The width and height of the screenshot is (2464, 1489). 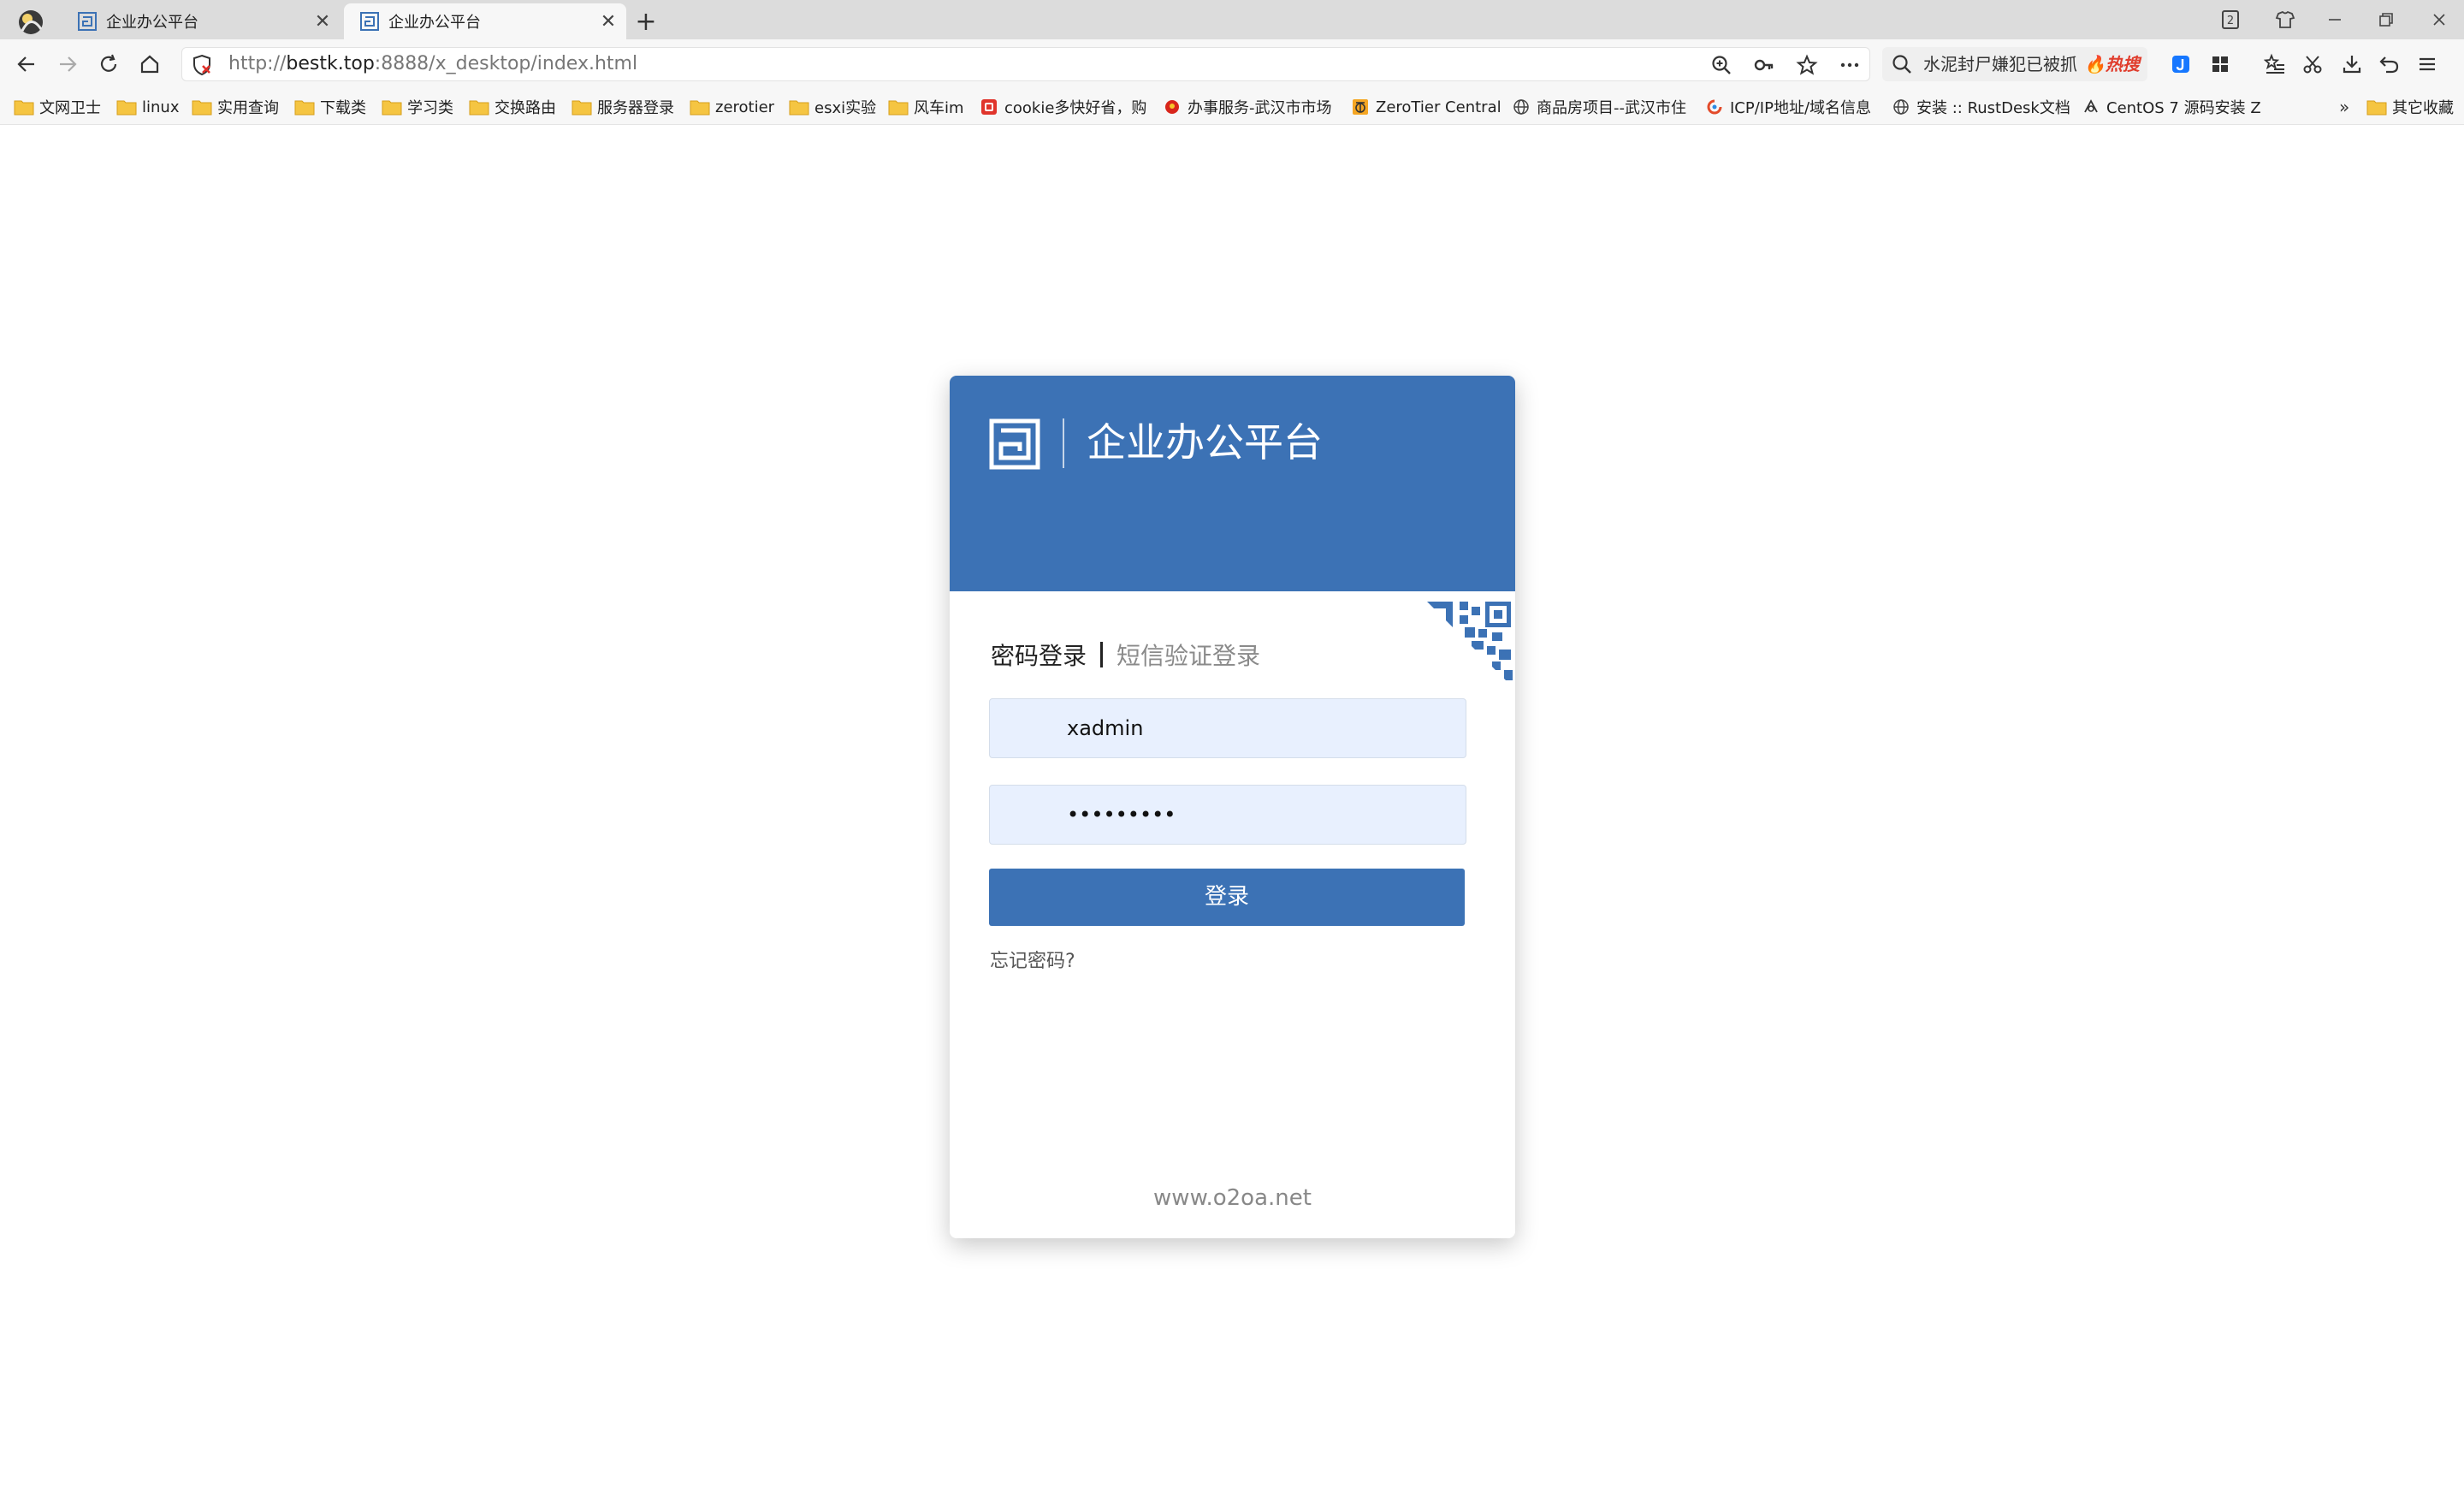 What do you see at coordinates (1721, 65) in the screenshot?
I see `zoom-icon` at bounding box center [1721, 65].